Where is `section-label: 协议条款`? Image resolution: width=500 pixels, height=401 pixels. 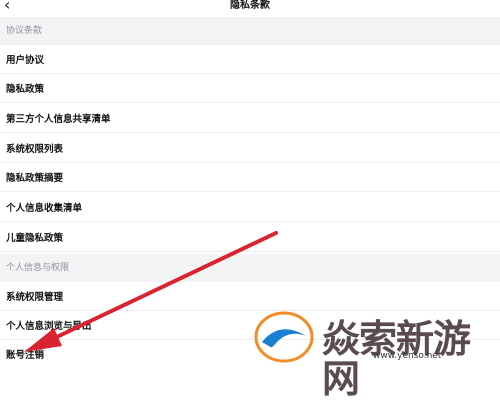 section-label: 协议条款 is located at coordinates (24, 31).